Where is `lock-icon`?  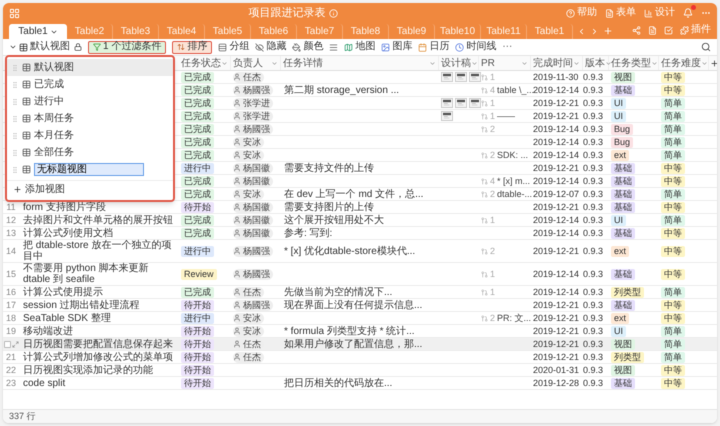 lock-icon is located at coordinates (78, 47).